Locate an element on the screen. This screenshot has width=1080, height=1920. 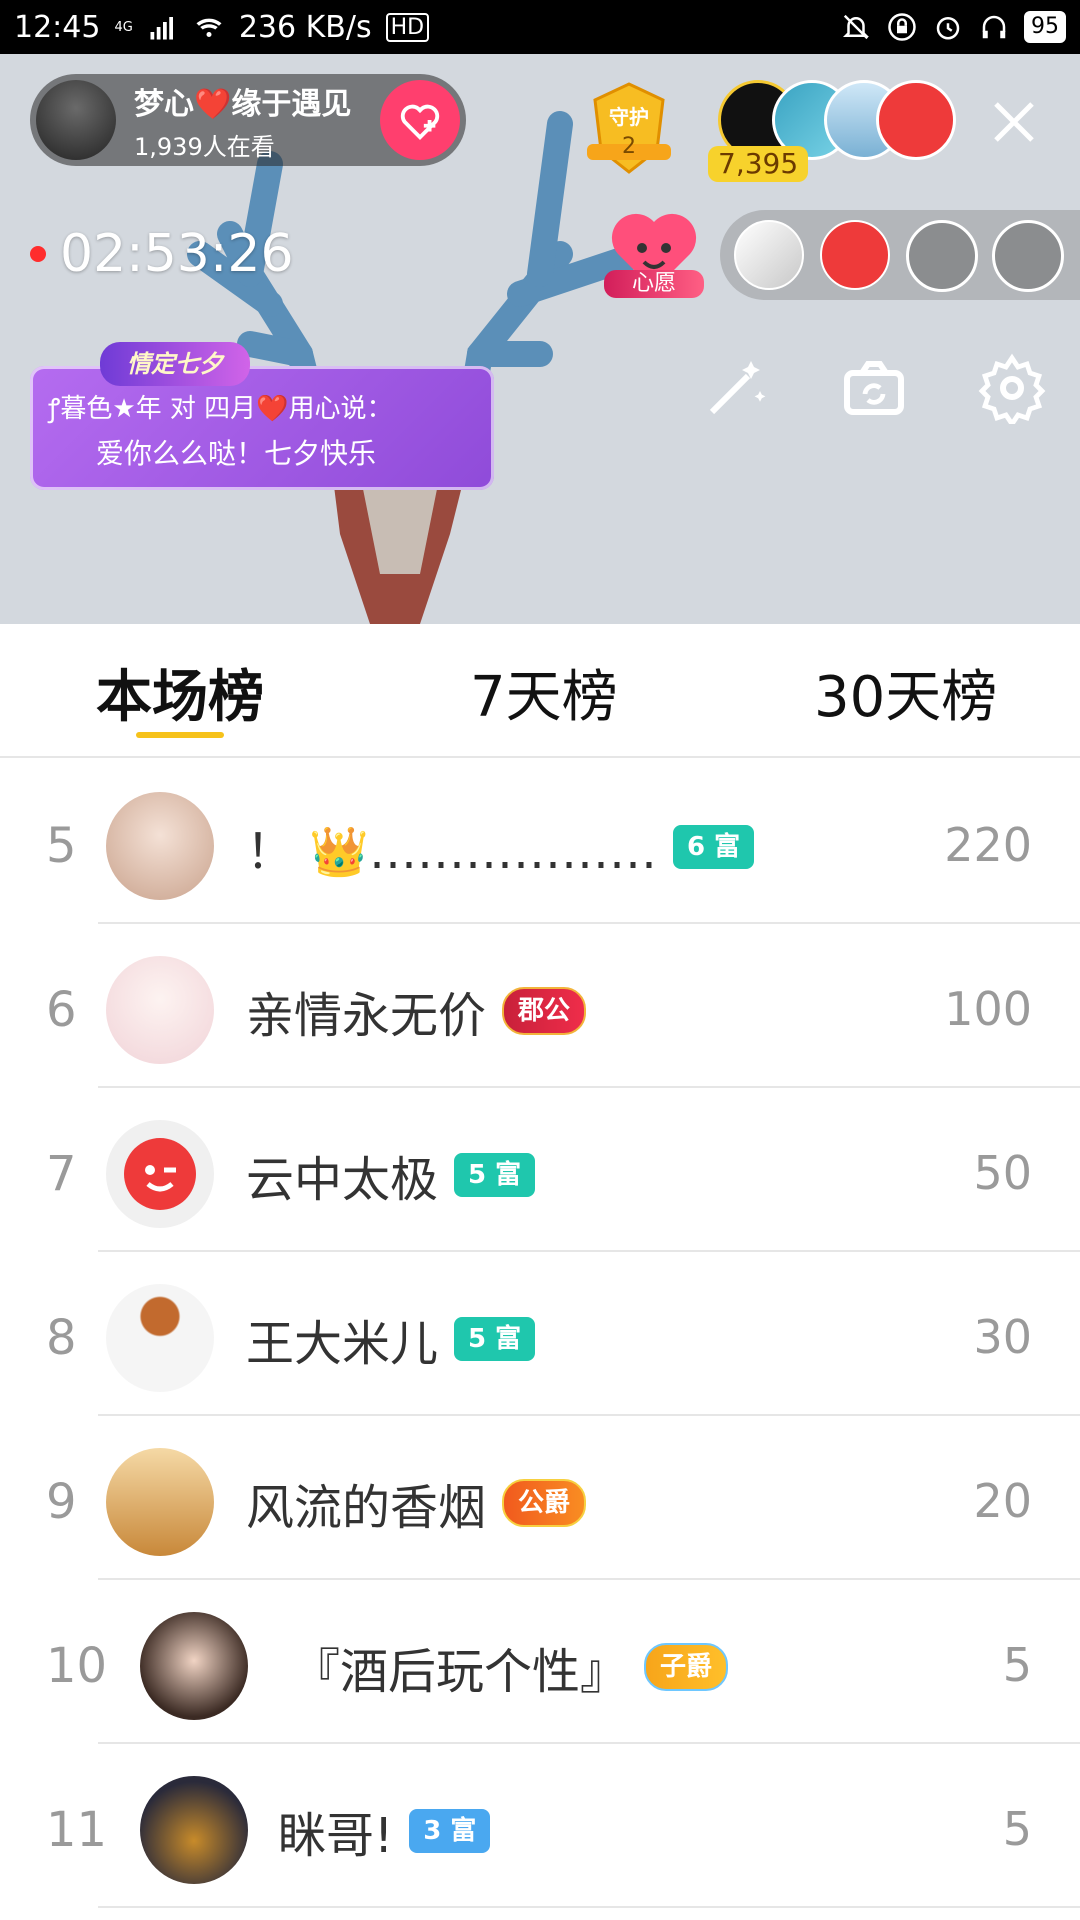
level-badge: 6 富 is located at coordinates (714, 847).